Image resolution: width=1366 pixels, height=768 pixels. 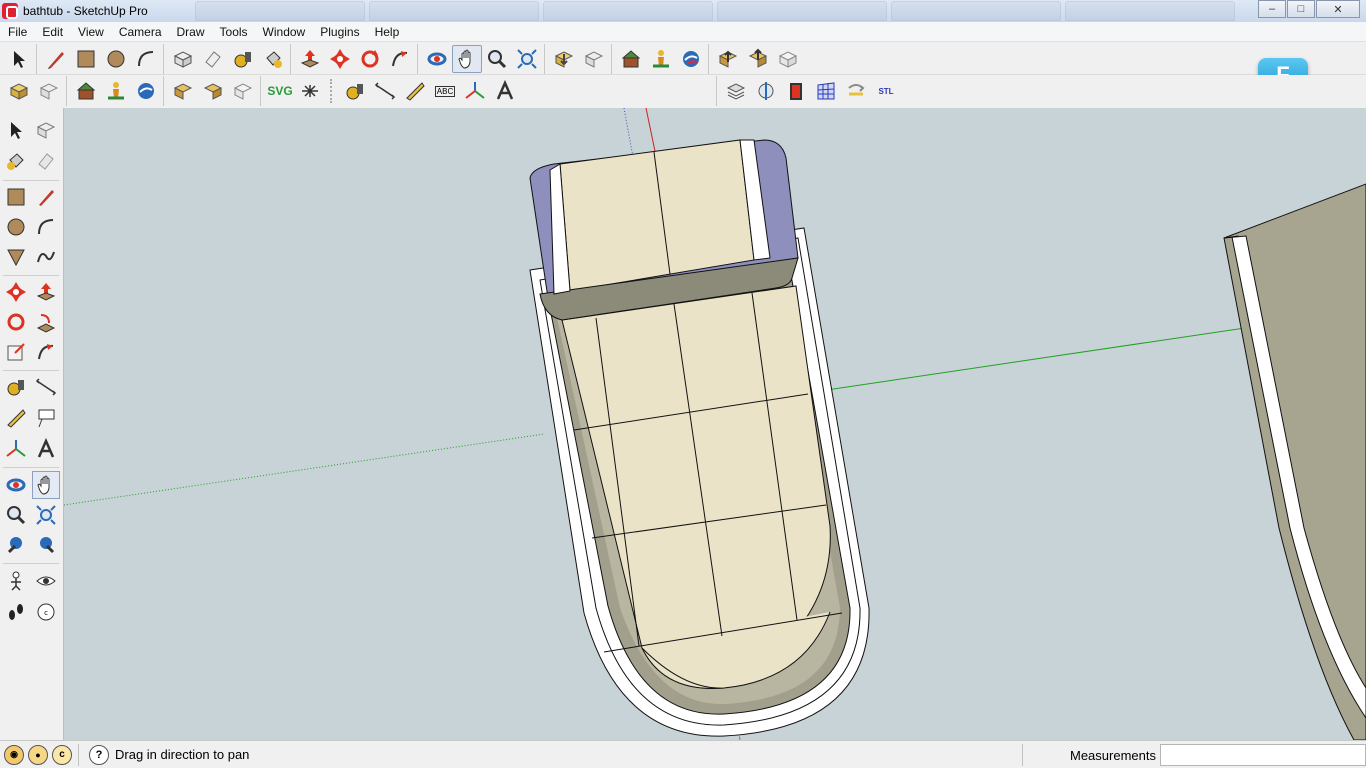 What do you see at coordinates (16, 545) in the screenshot?
I see `previous-view-left-icon` at bounding box center [16, 545].